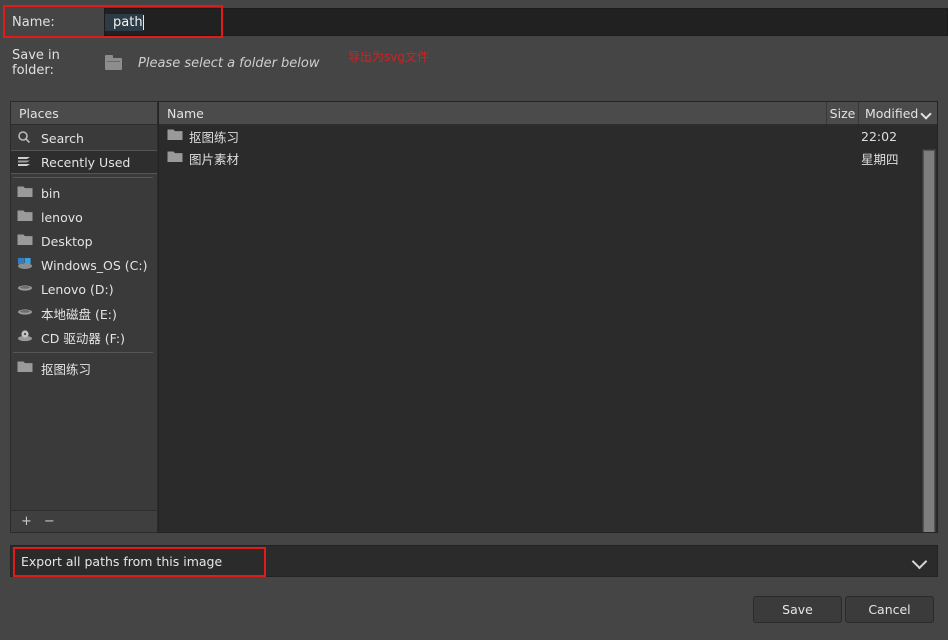 The height and width of the screenshot is (640, 948). I want to click on table-row: 抠图练习 22:02, so click(548, 136).